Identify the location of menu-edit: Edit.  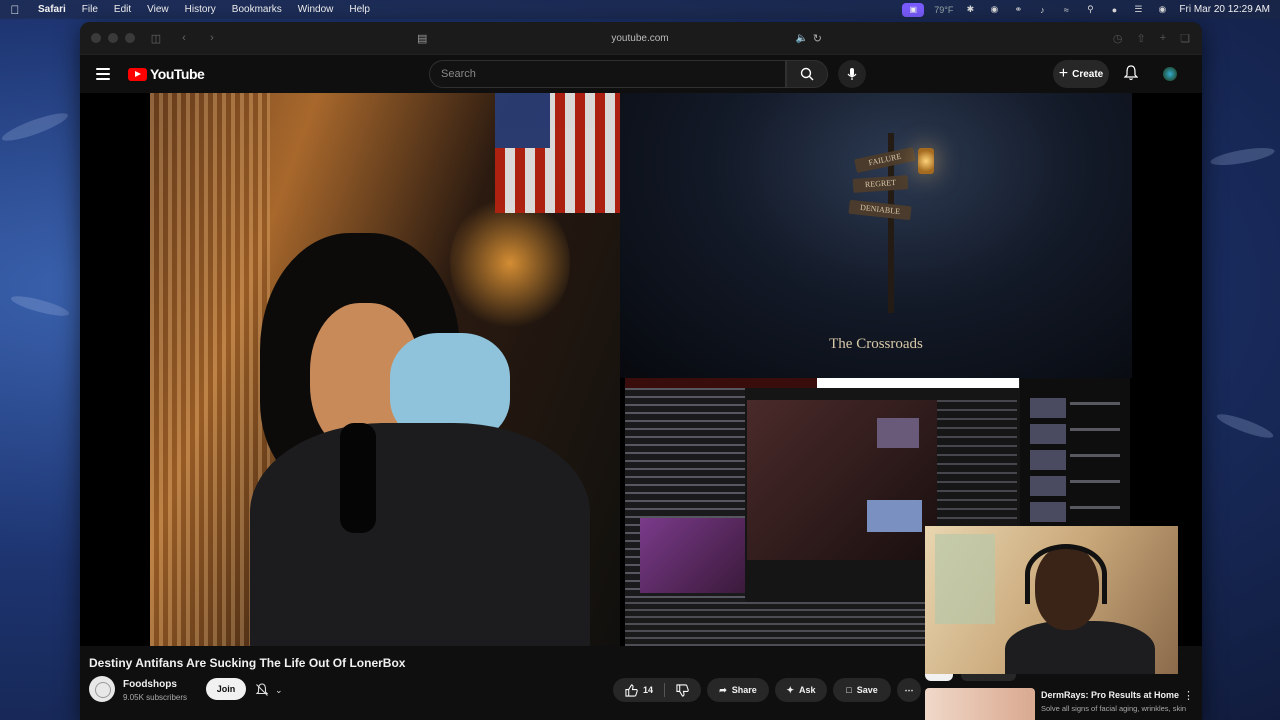
(122, 9).